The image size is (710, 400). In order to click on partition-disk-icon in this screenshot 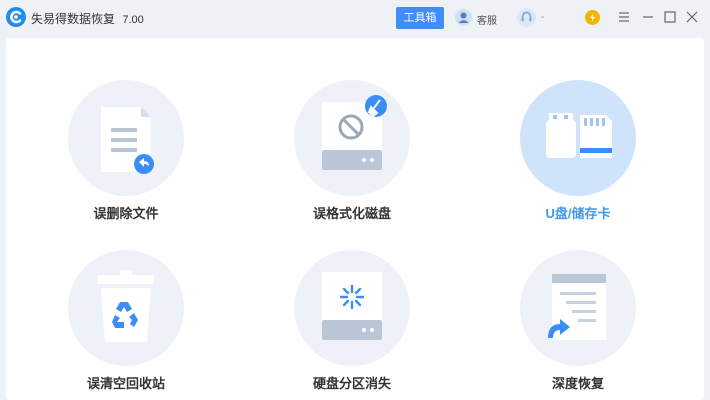, I will do `click(352, 306)`.